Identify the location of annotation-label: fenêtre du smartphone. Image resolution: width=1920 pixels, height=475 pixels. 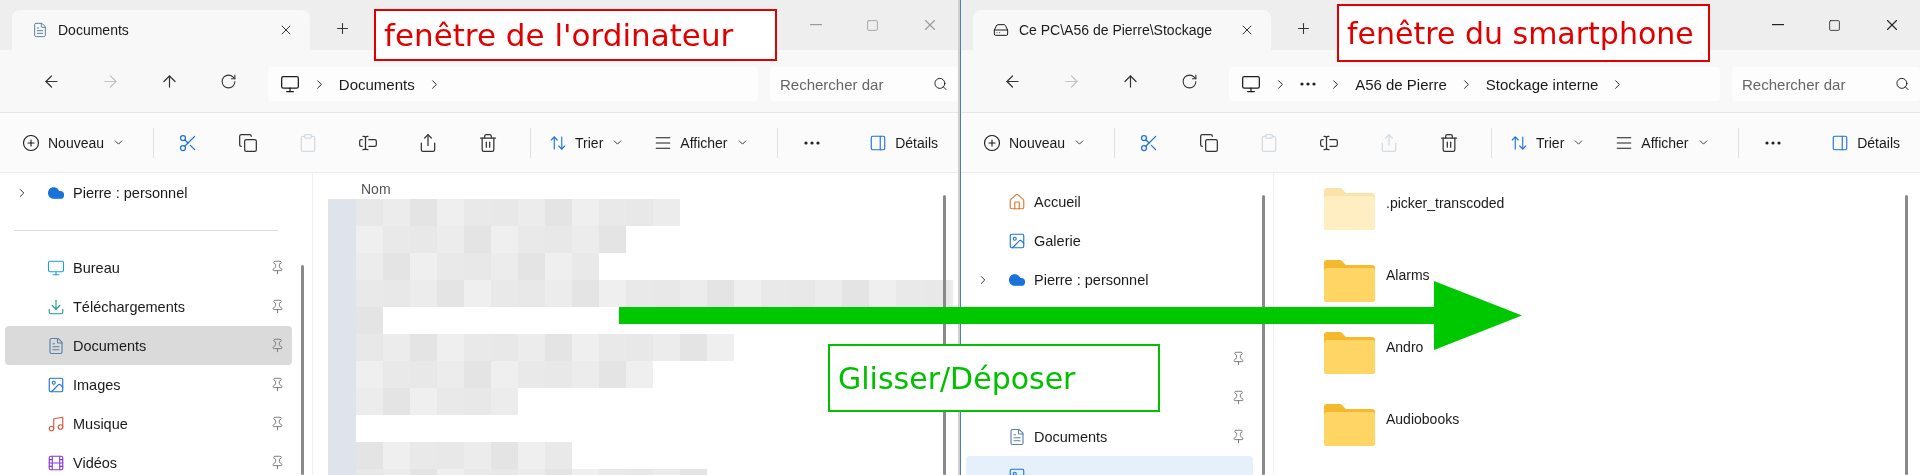
(1523, 33).